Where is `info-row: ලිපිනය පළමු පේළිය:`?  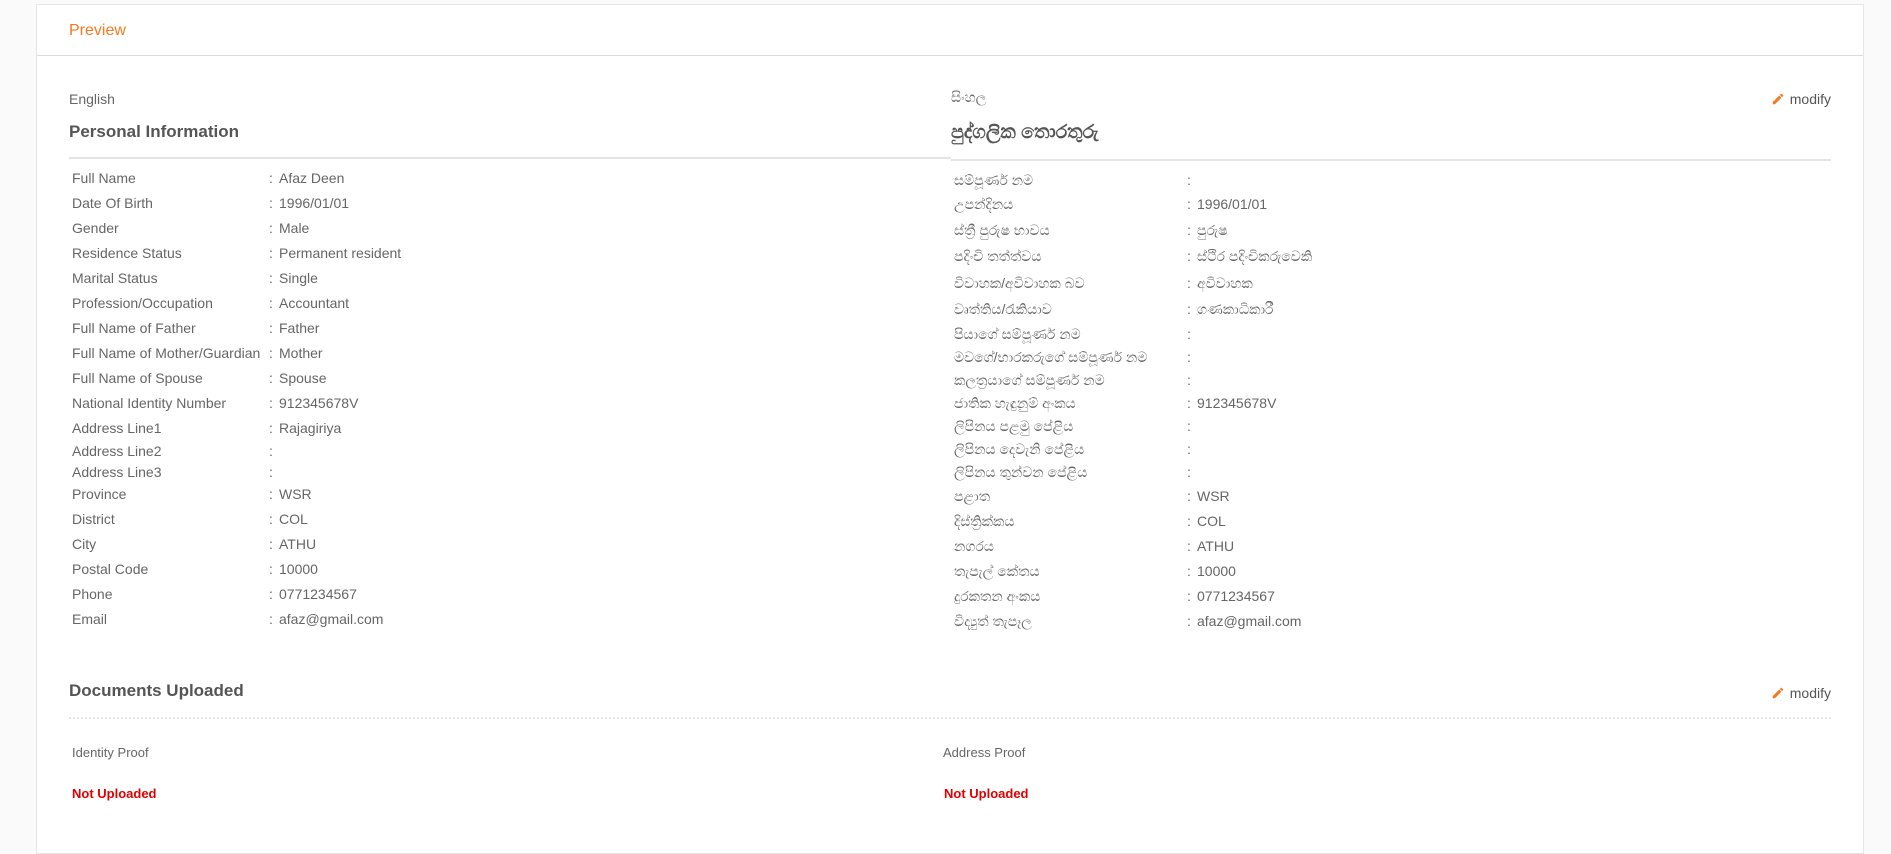
info-row: ලිපිනය පළමු පේළිය: is located at coordinates (1392, 426).